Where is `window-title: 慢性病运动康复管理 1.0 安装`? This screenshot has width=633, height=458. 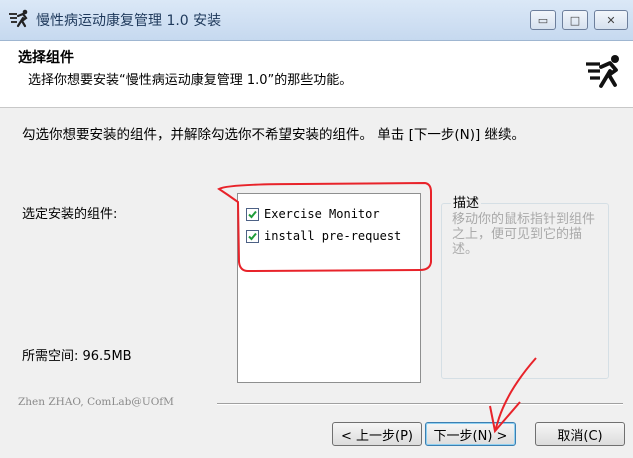
window-title: 慢性病运动康复管理 1.0 安装 is located at coordinates (129, 21).